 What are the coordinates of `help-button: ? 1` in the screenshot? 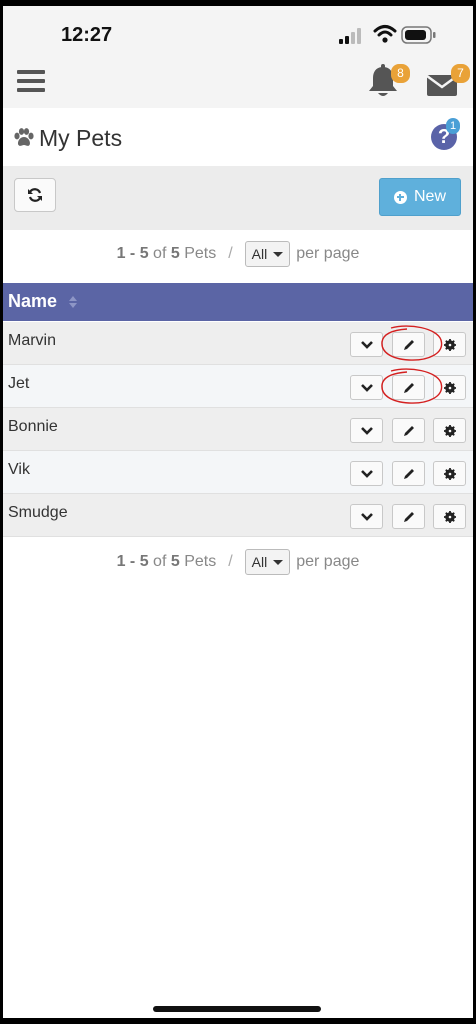 It's located at (445, 134).